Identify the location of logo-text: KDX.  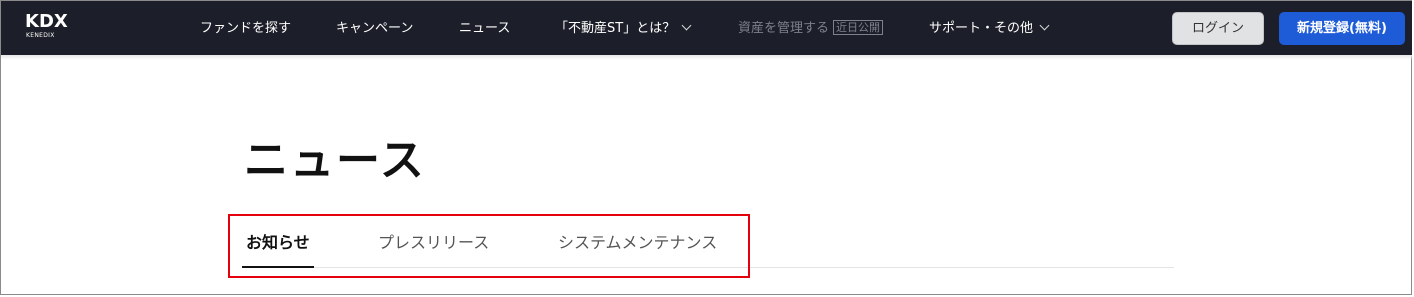
(46, 21).